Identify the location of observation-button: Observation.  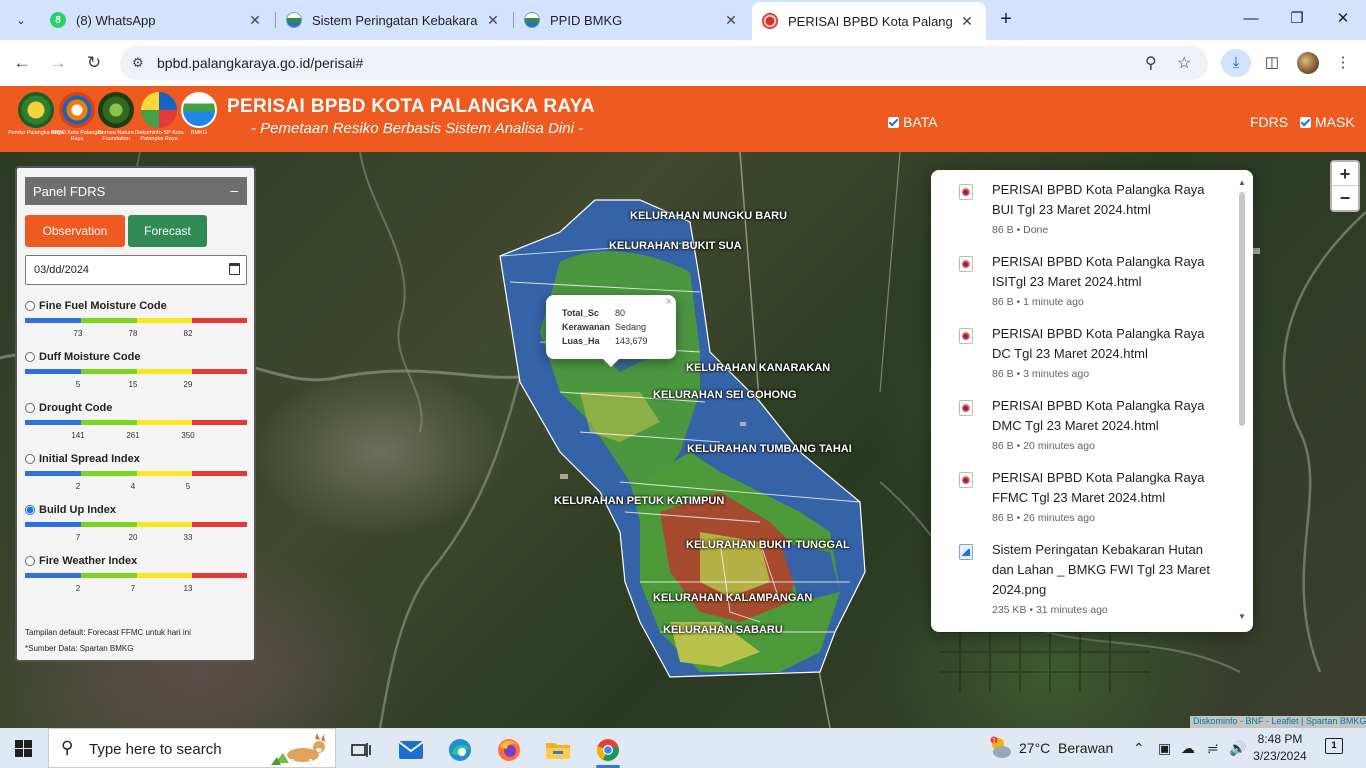
(75, 231).